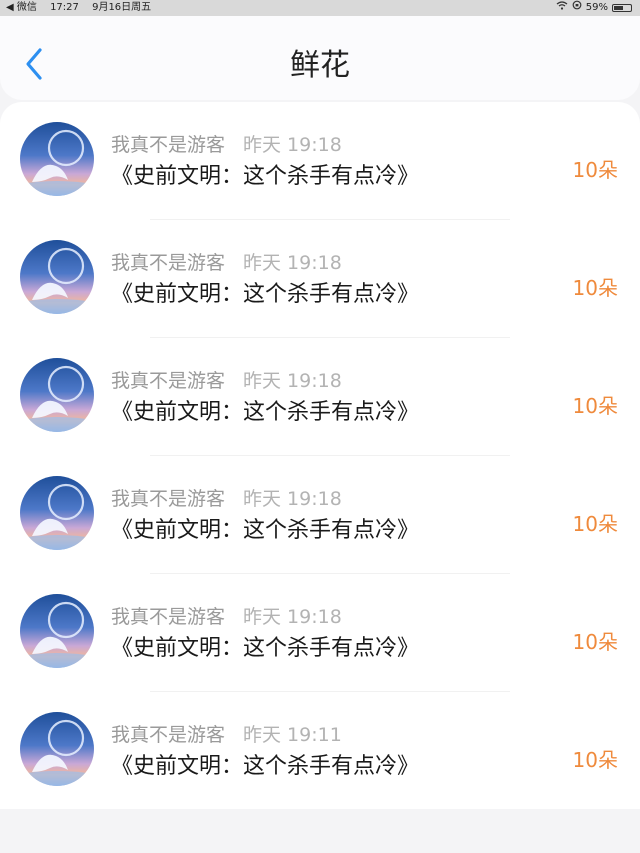 The height and width of the screenshot is (853, 640). Describe the element at coordinates (122, 7) in the screenshot. I see `status-date: 9月16日周五` at that location.